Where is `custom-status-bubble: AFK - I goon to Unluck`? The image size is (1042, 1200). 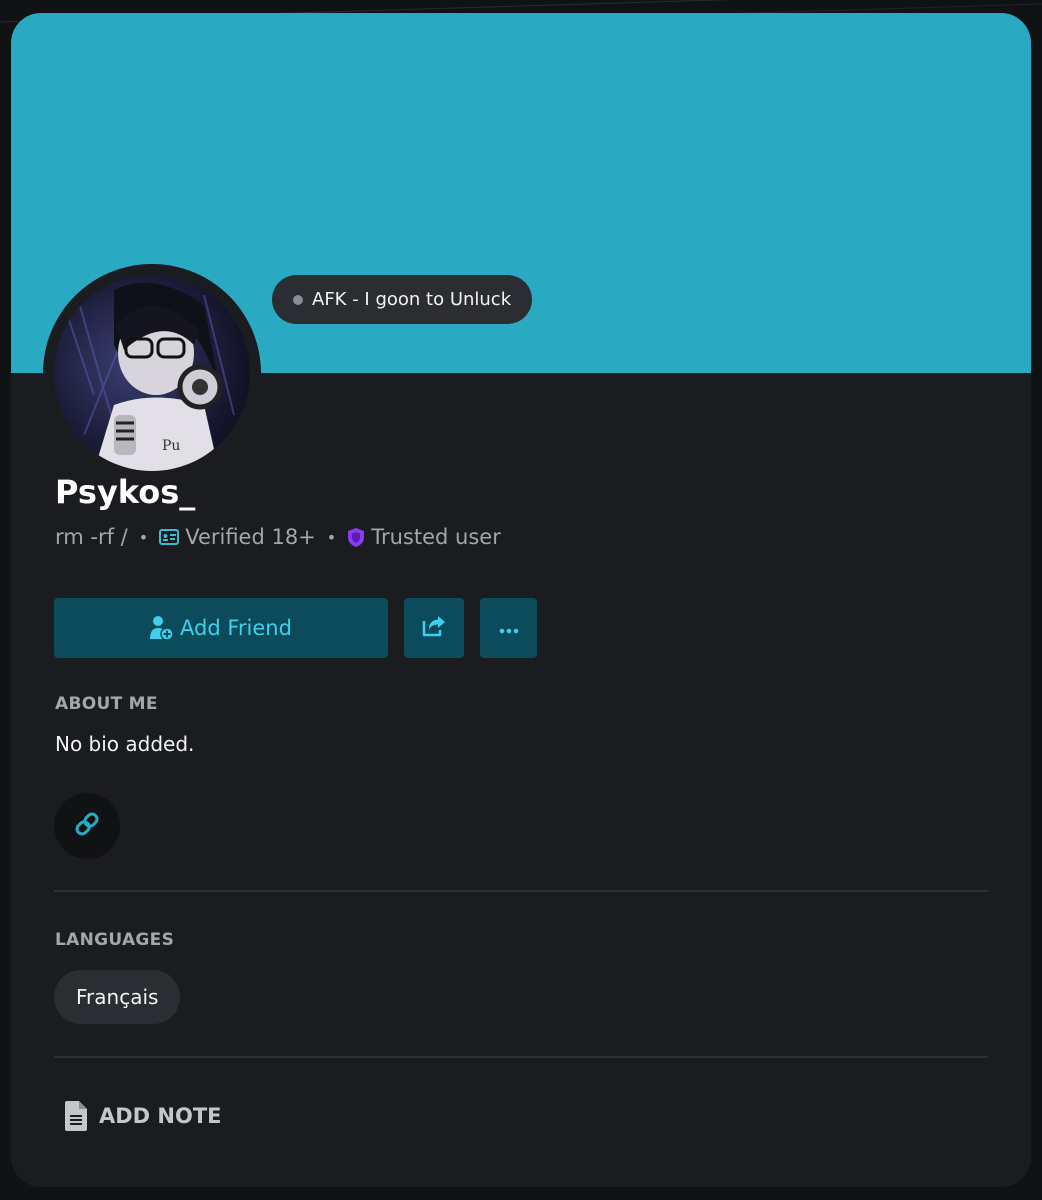 custom-status-bubble: AFK - I goon to Unluck is located at coordinates (402, 299).